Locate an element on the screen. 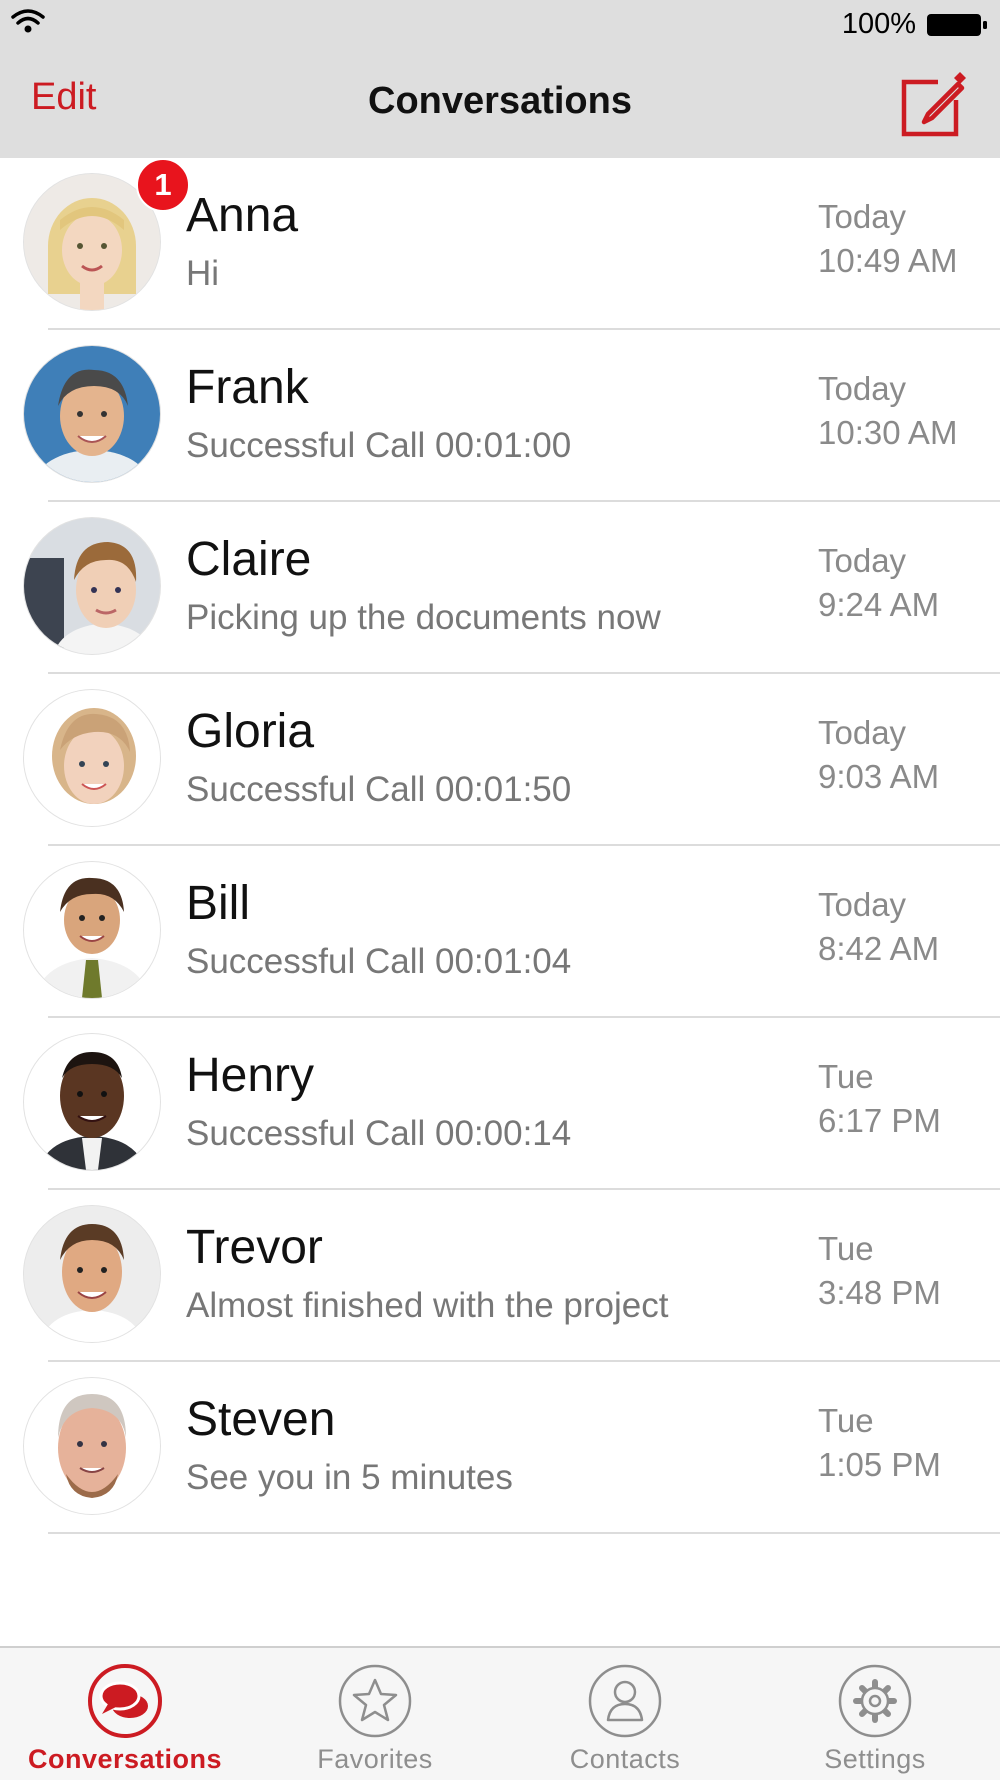  chat-bubbles-icon is located at coordinates (125, 1701).